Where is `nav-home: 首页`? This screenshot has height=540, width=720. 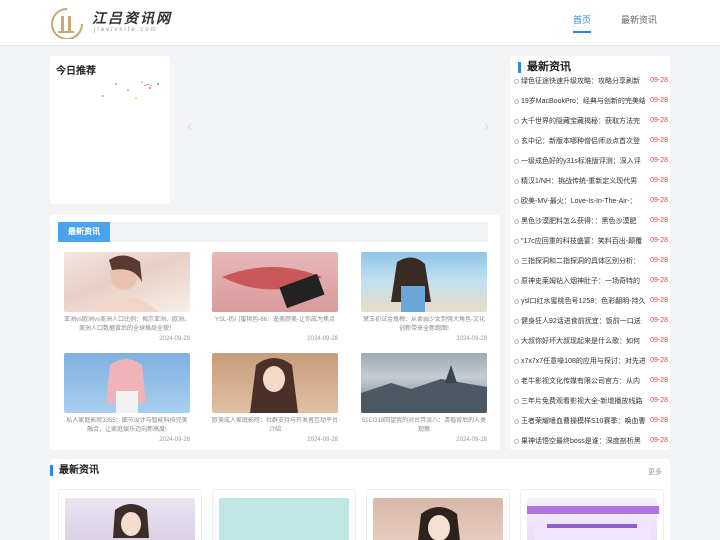
nav-home: 首页 is located at coordinates (582, 16).